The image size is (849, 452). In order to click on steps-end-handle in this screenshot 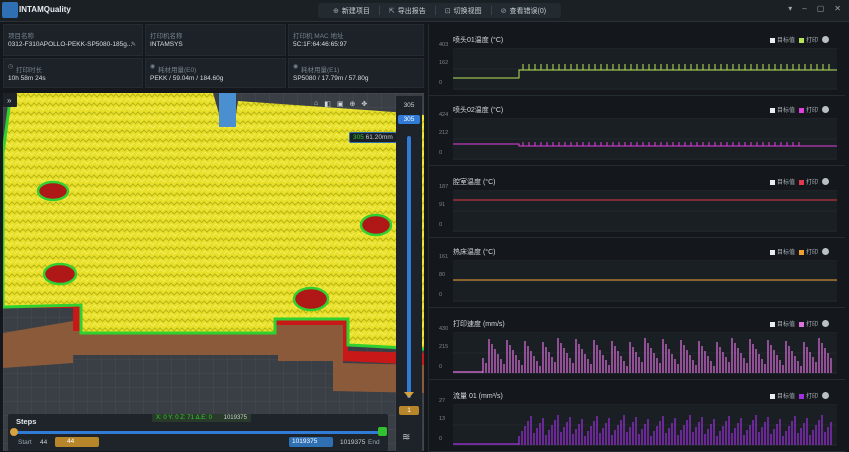, I will do `click(382, 431)`.